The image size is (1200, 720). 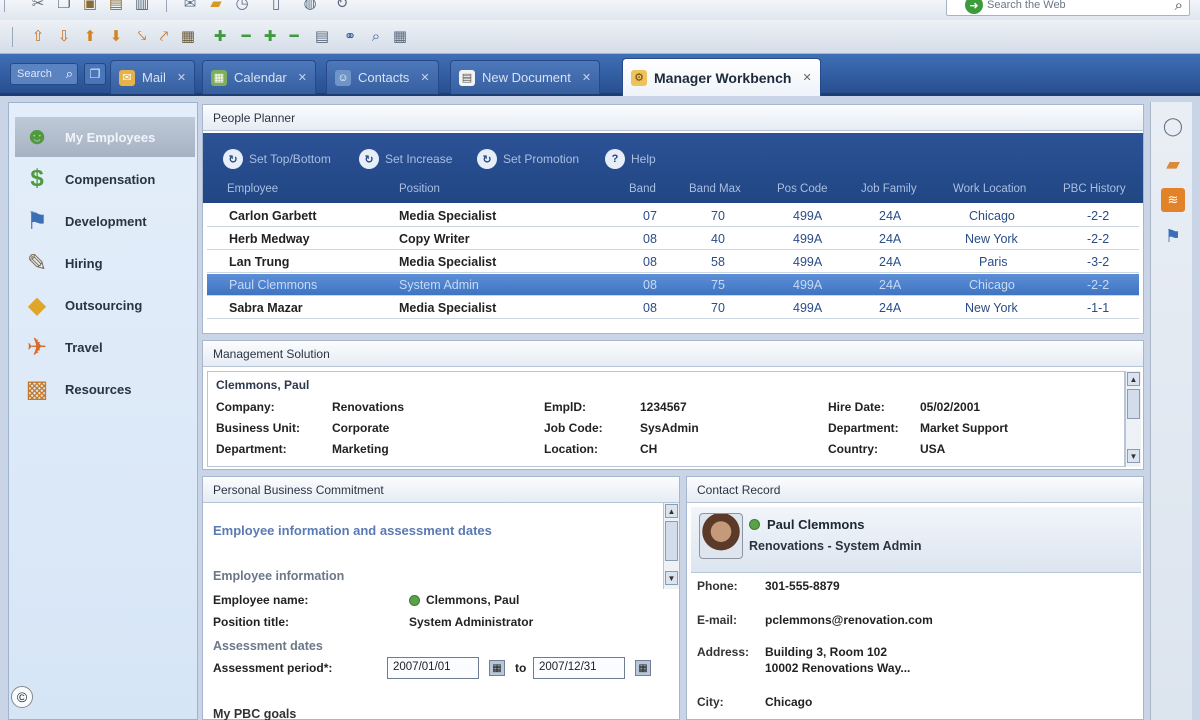 I want to click on sidebar-item-compensation: $ Compensation, so click(x=105, y=179).